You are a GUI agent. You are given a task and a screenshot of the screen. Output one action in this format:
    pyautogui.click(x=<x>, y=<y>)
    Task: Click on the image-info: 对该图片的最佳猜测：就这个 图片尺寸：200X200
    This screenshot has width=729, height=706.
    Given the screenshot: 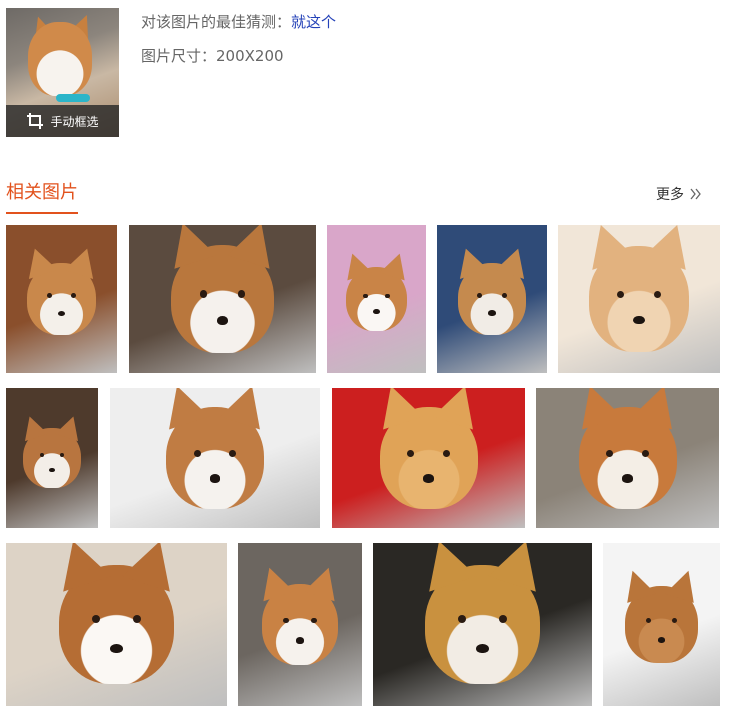 What is the action you would take?
    pyautogui.click(x=238, y=44)
    